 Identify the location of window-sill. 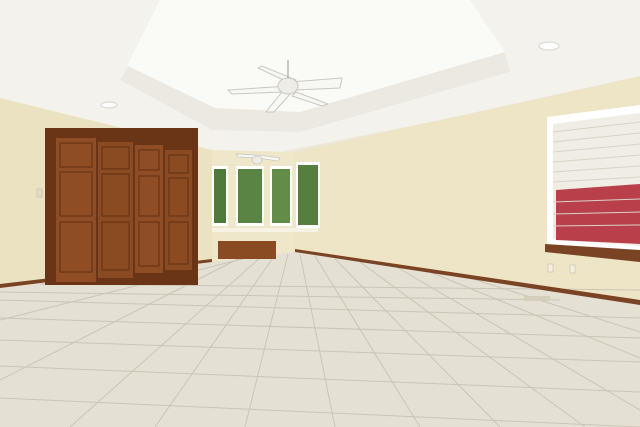
(265, 230).